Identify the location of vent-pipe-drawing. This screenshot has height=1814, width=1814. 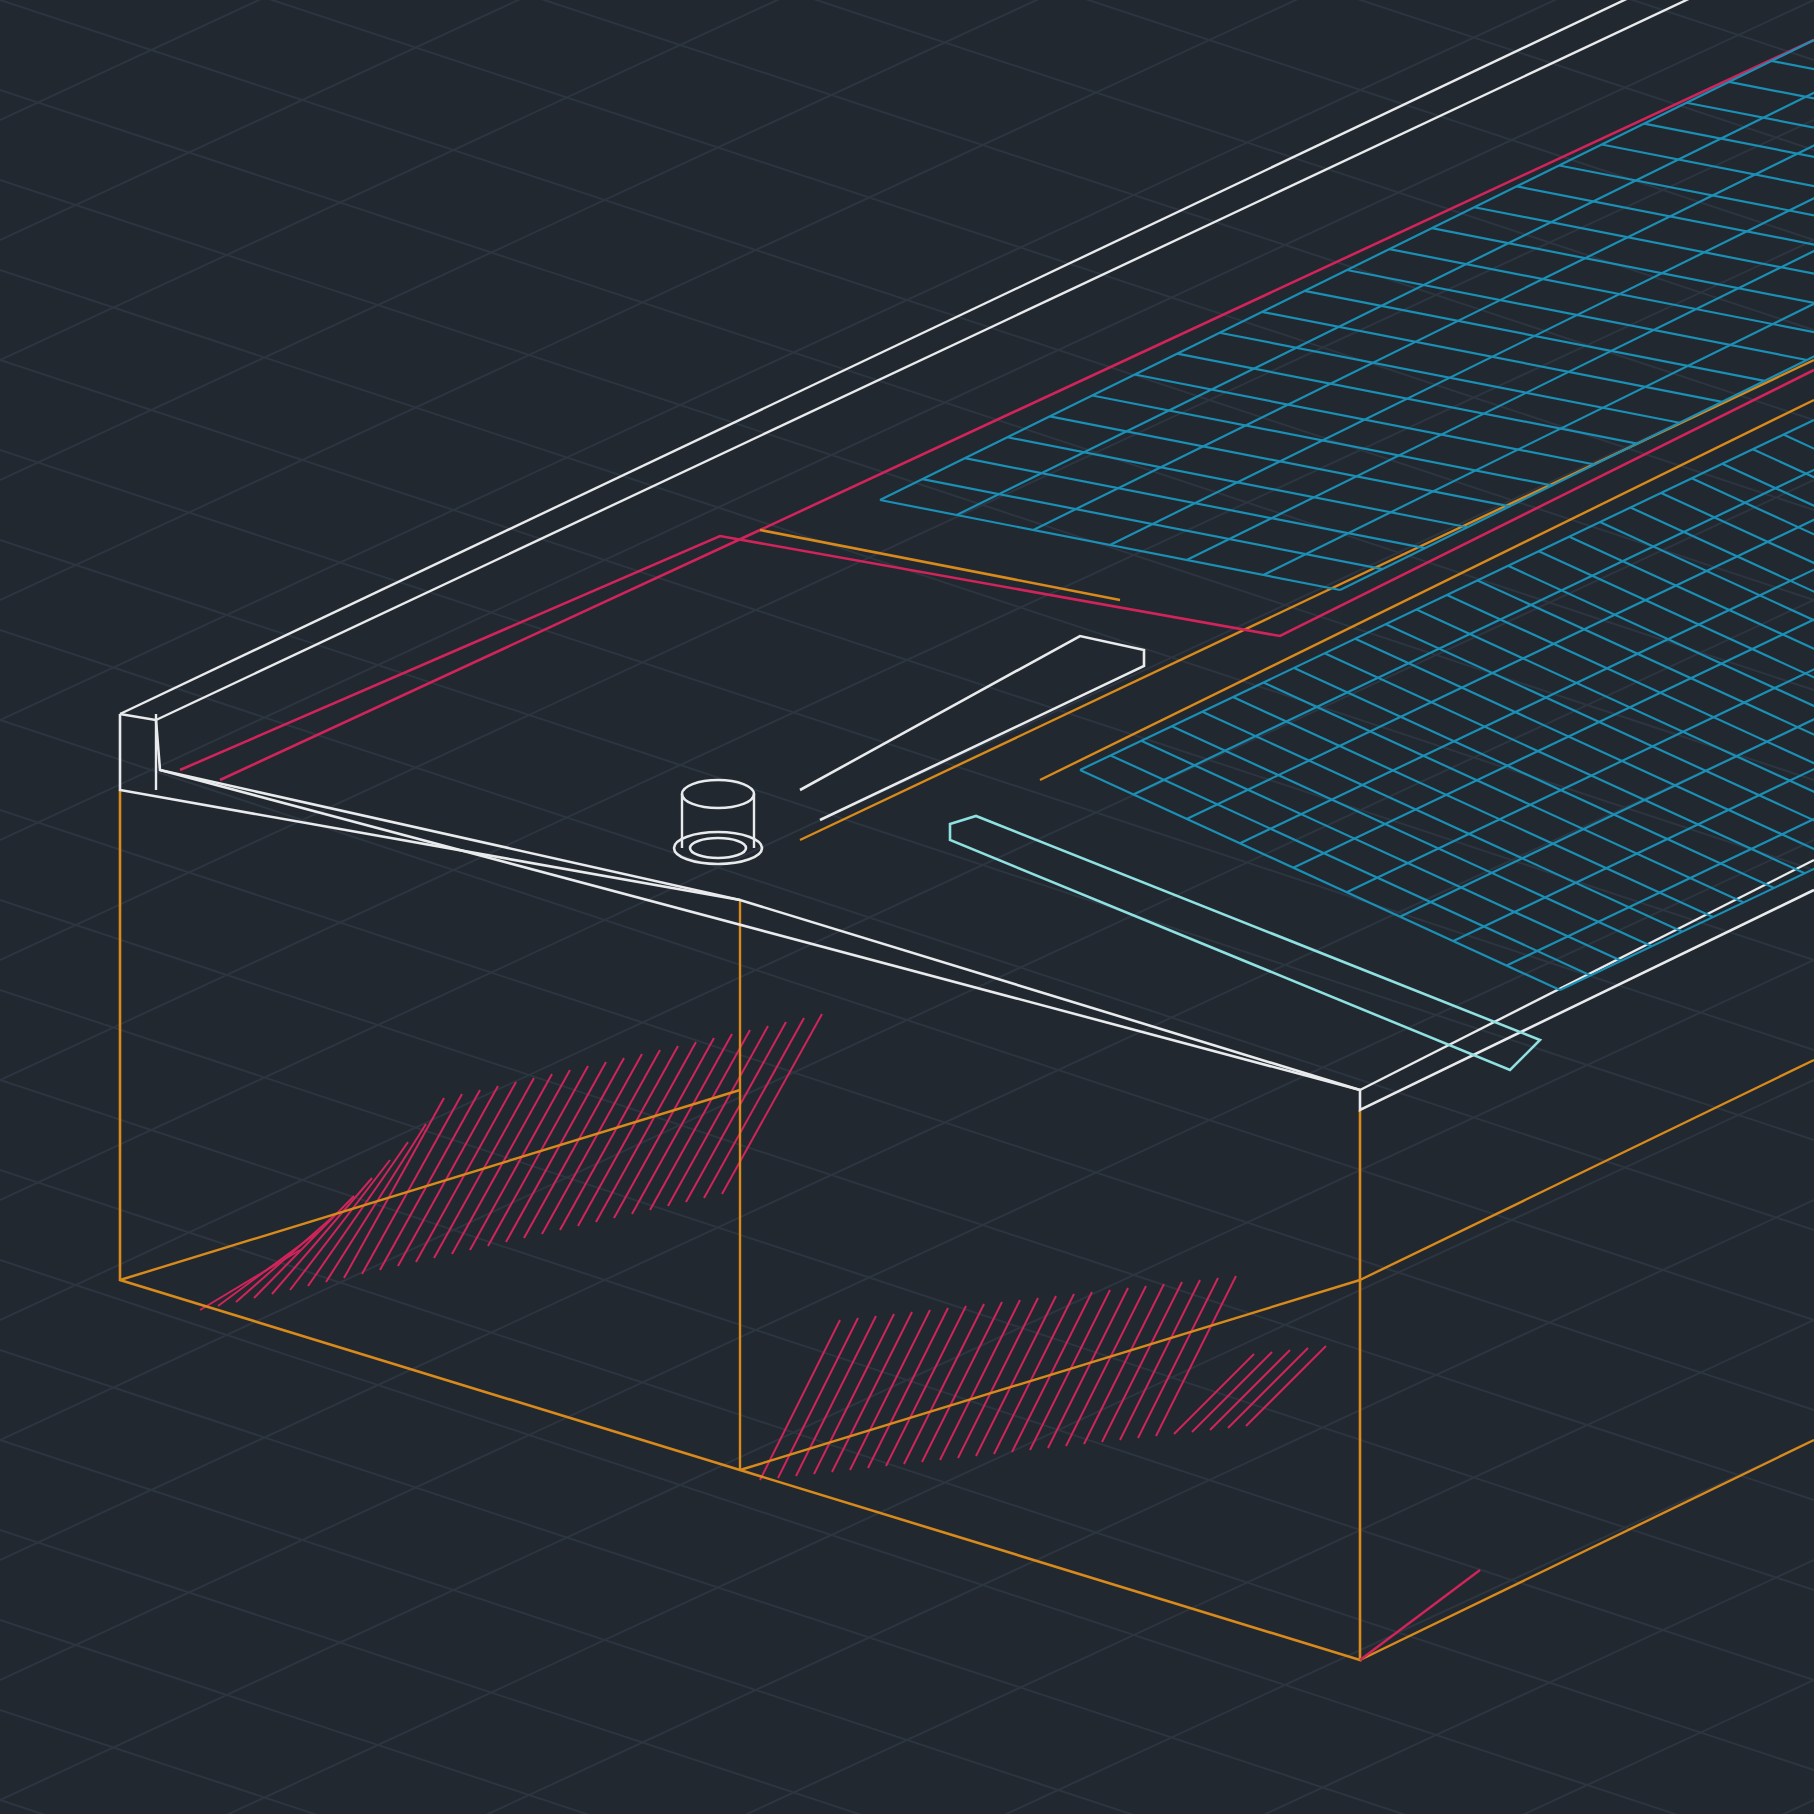
(718, 822).